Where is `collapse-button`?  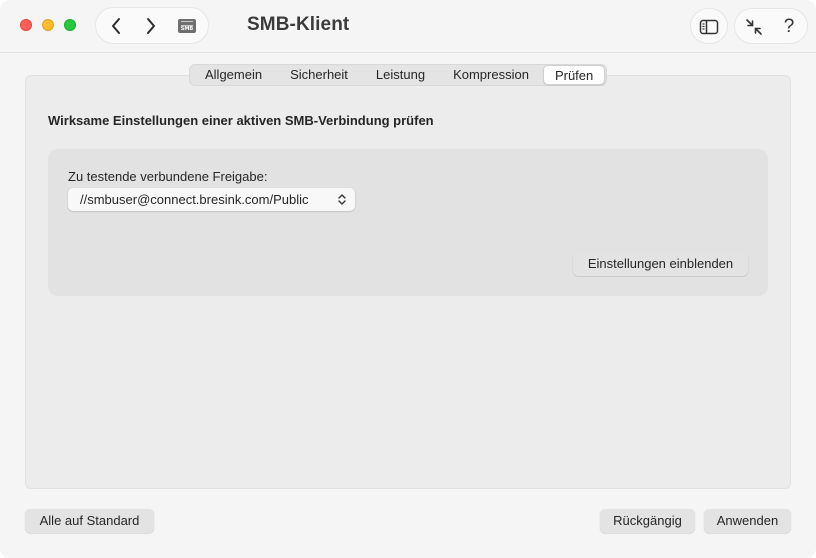 collapse-button is located at coordinates (754, 27).